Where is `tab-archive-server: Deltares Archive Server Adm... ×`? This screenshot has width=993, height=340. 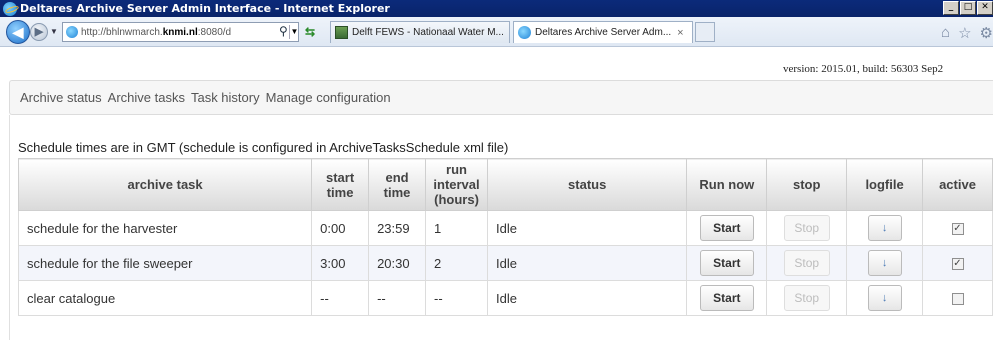 tab-archive-server: Deltares Archive Server Adm... × is located at coordinates (603, 32).